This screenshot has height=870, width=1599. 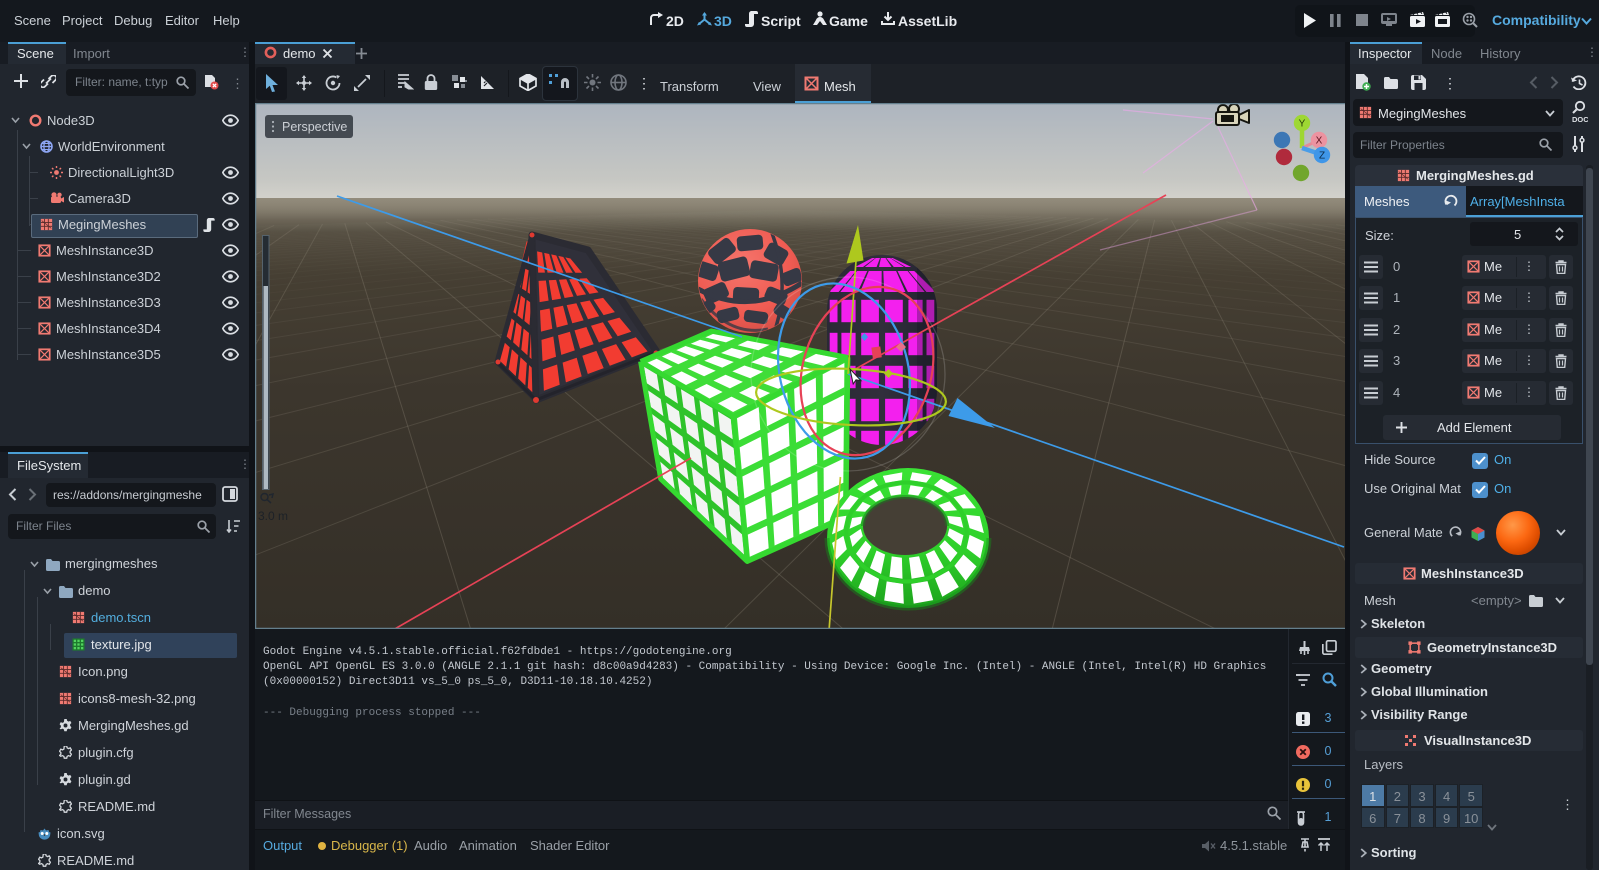 What do you see at coordinates (1580, 119) in the screenshot?
I see `svg-text: DOC` at bounding box center [1580, 119].